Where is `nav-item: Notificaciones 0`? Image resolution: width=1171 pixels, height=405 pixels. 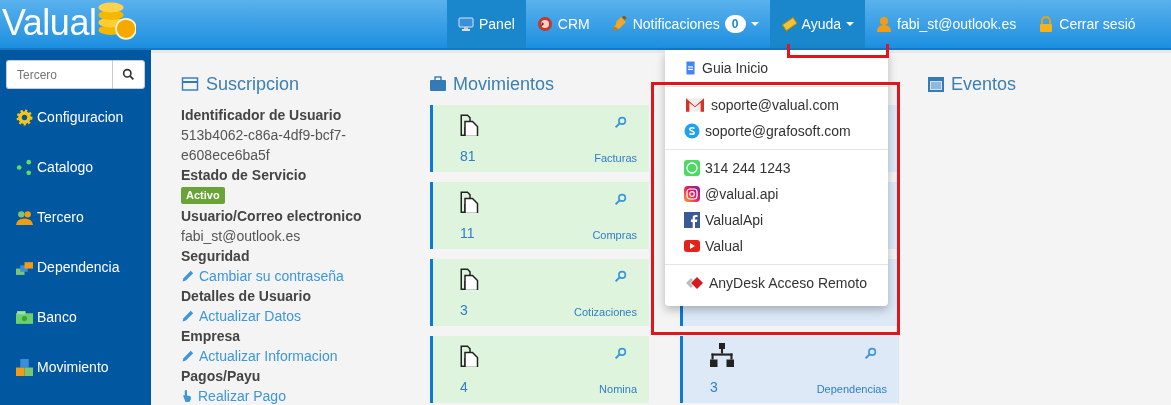 nav-item: Notificaciones 0 is located at coordinates (685, 24).